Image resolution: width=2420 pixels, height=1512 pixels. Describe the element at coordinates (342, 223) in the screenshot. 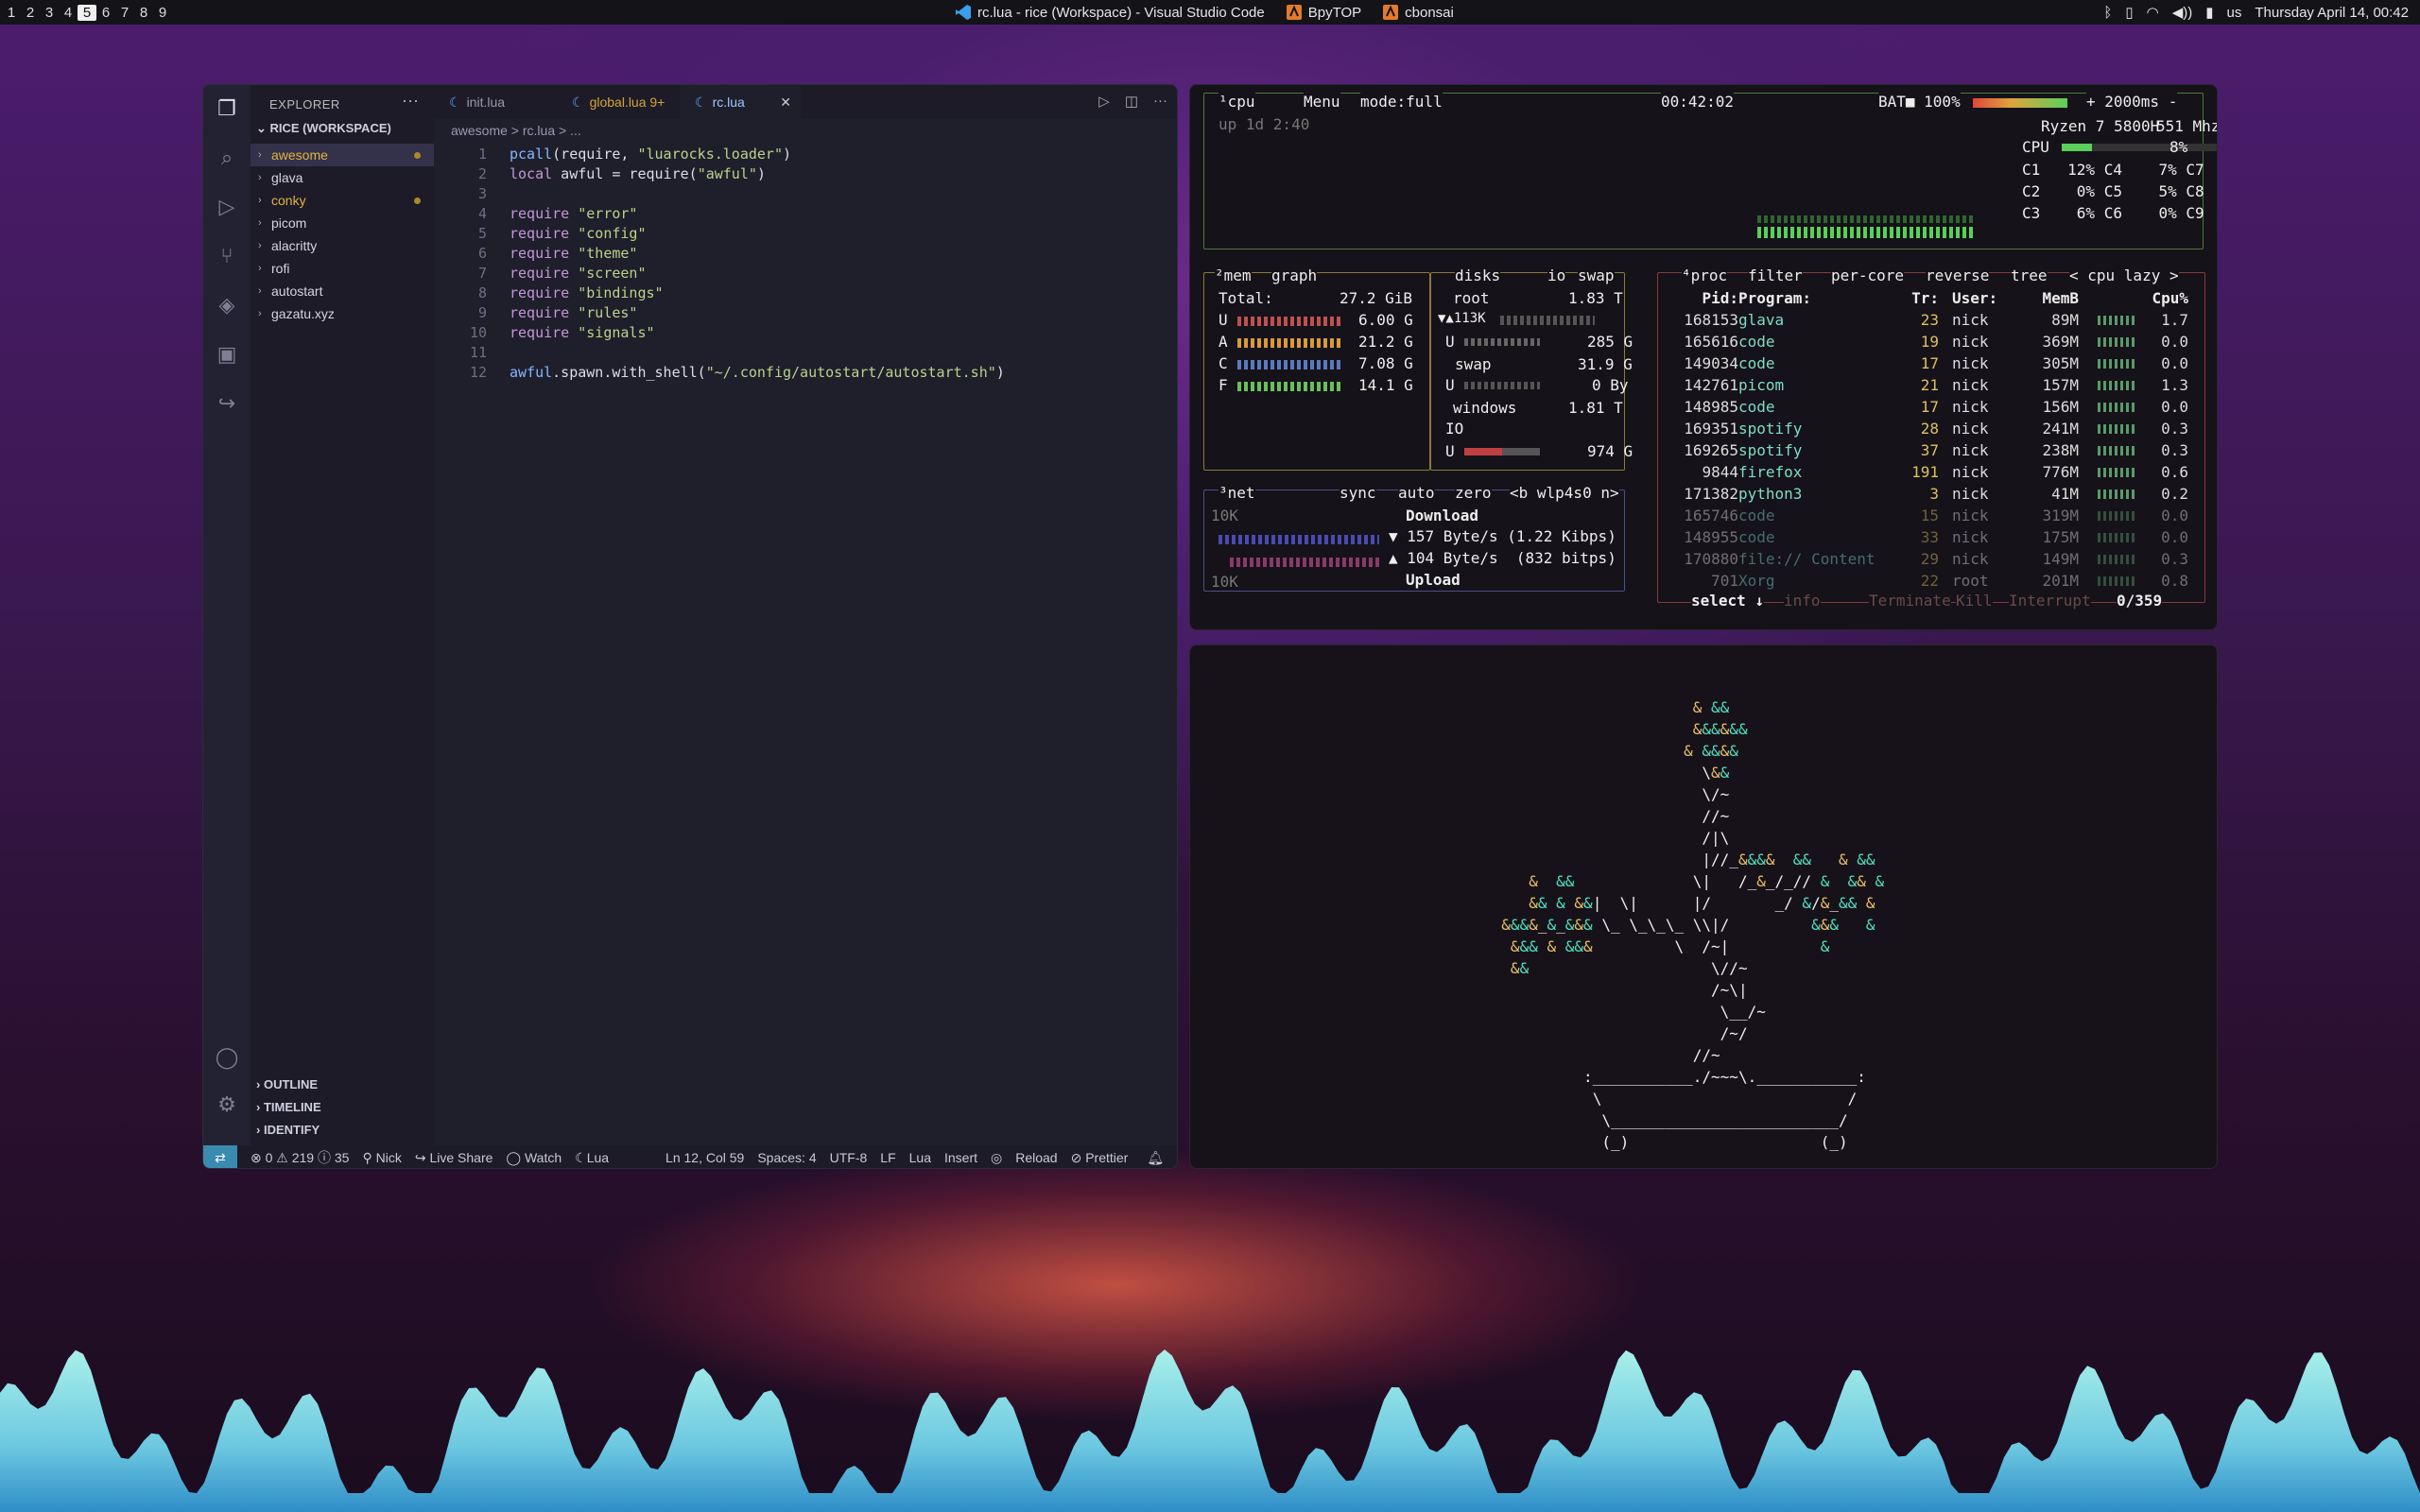

I see `folder-picom: › picom` at that location.